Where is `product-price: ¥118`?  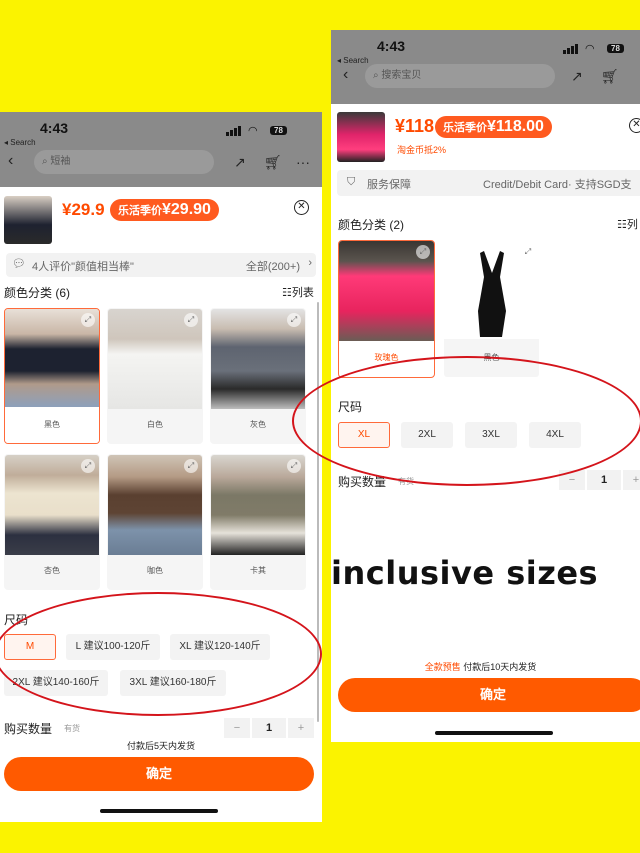 product-price: ¥118 is located at coordinates (415, 126).